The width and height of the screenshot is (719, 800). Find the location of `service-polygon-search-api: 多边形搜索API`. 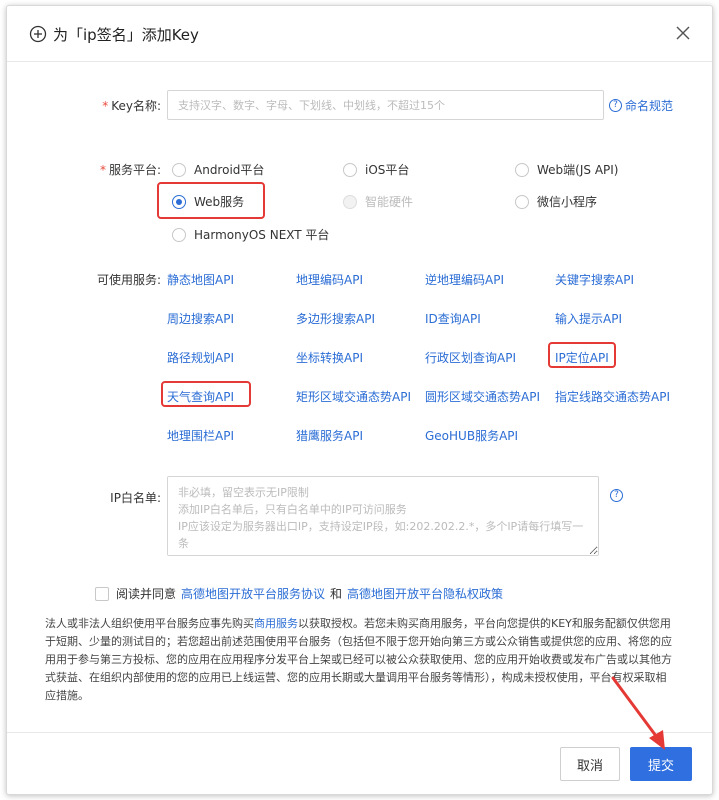

service-polygon-search-api: 多边形搜索API is located at coordinates (335, 318).